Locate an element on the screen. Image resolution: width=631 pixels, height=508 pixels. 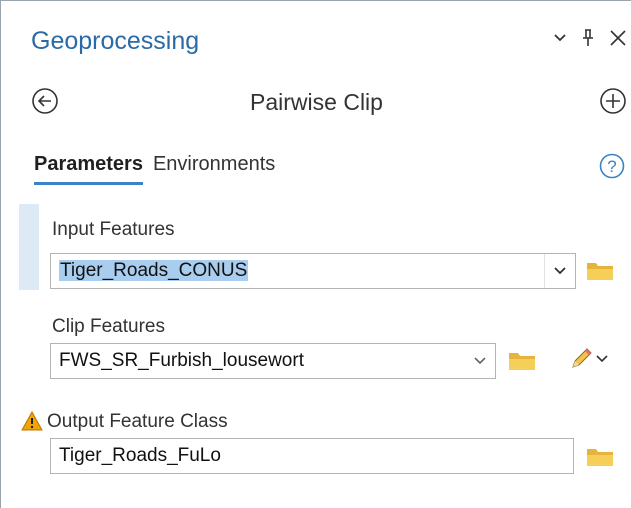
input-features-field: Tiger_Roads_CONUS is located at coordinates (313, 271).